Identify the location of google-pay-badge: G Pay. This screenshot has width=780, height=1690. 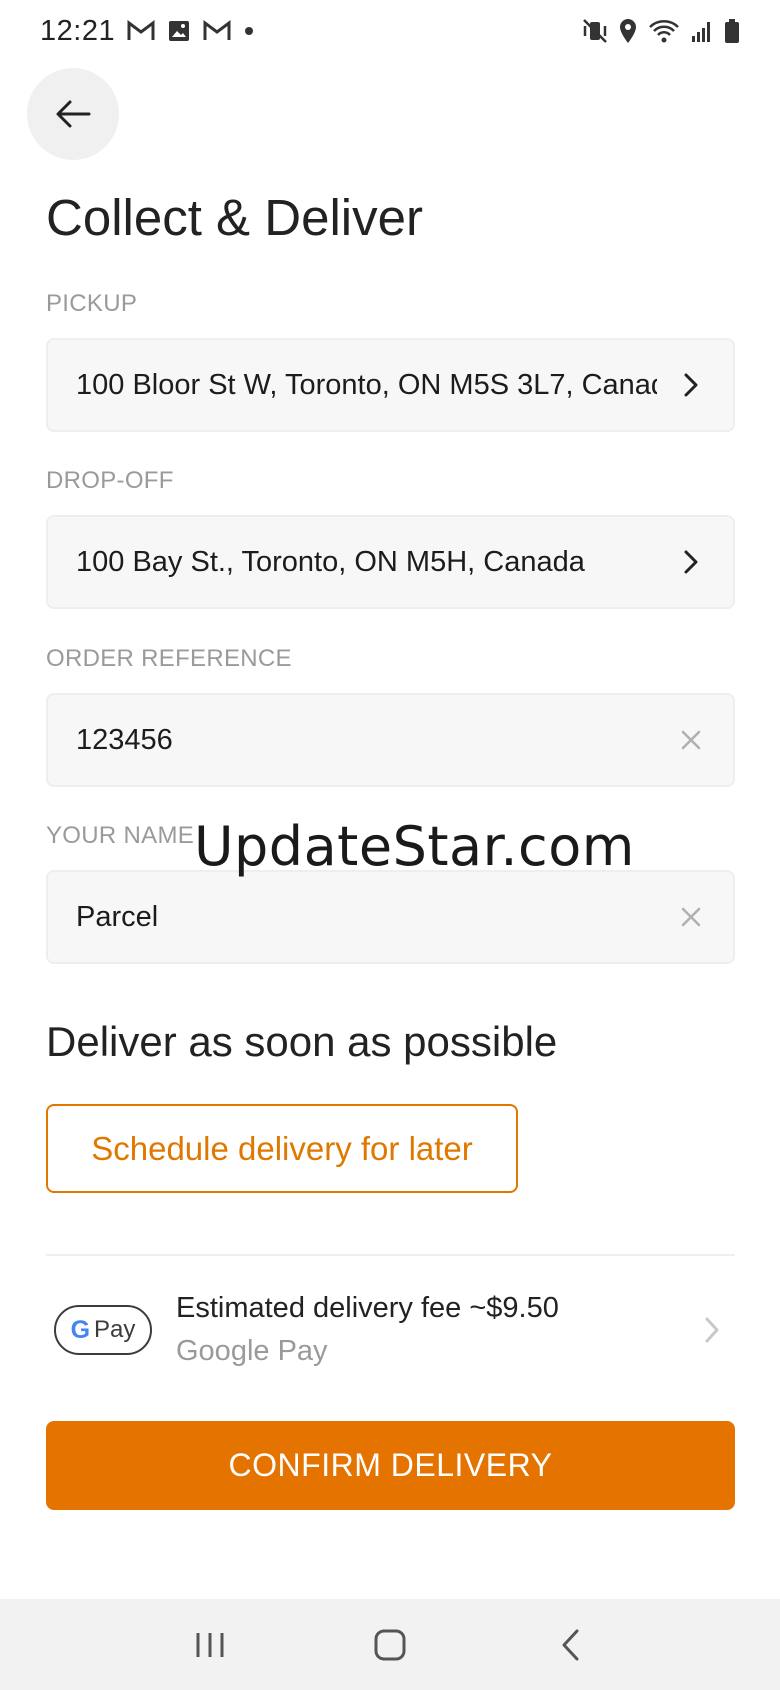
(103, 1330).